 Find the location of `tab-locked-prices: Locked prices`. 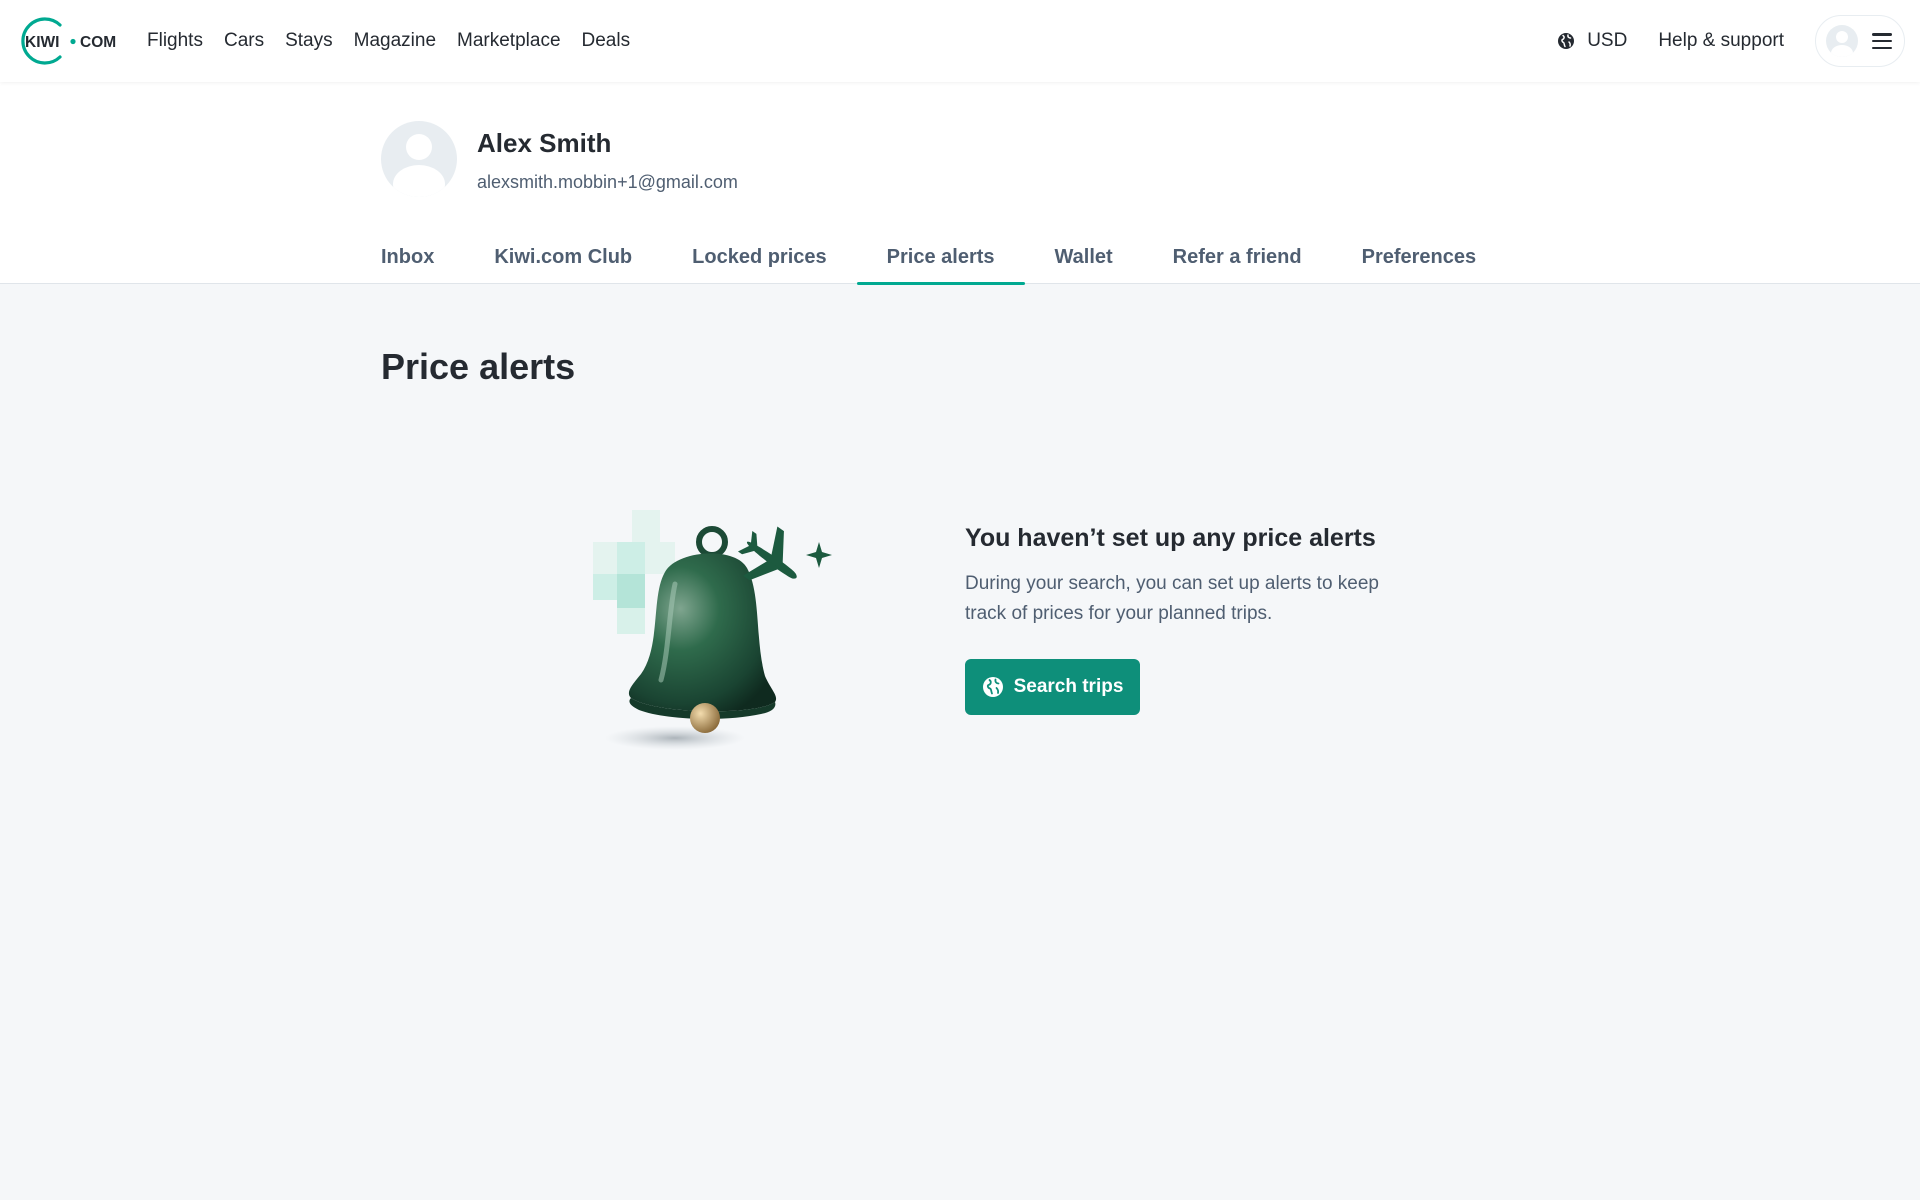

tab-locked-prices: Locked prices is located at coordinates (759, 265).